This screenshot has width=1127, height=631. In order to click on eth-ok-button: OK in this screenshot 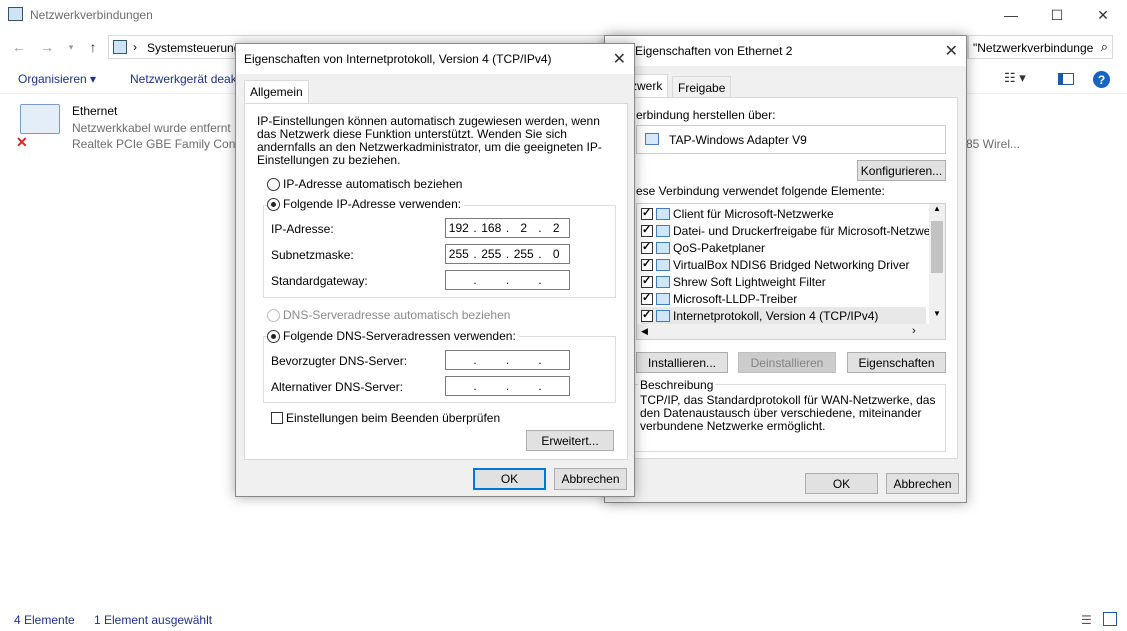, I will do `click(841, 483)`.